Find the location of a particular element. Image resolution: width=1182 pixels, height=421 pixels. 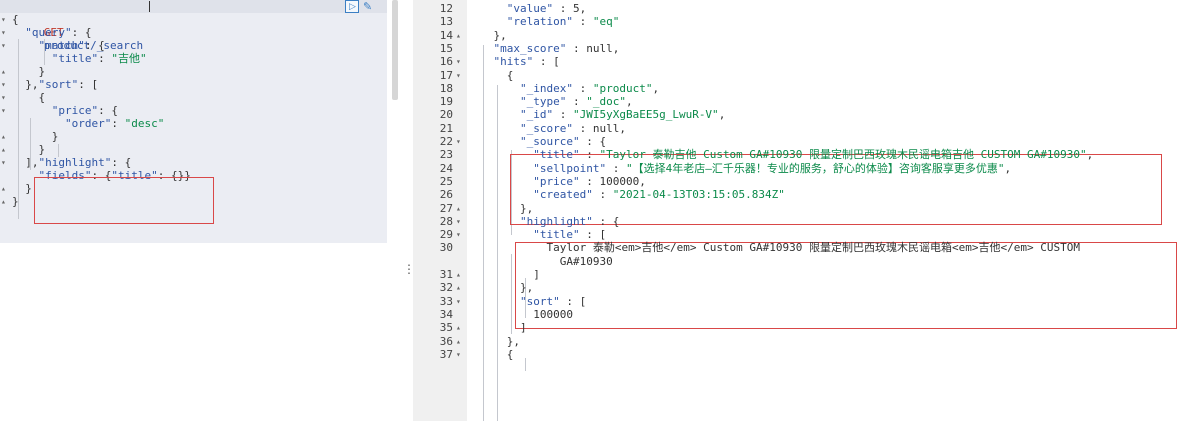

json-punct: 100000, is located at coordinates (619, 181).